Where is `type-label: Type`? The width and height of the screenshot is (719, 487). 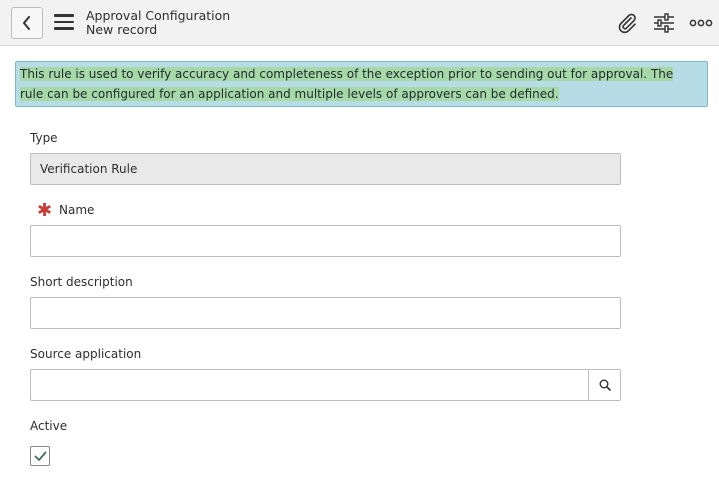 type-label: Type is located at coordinates (44, 138).